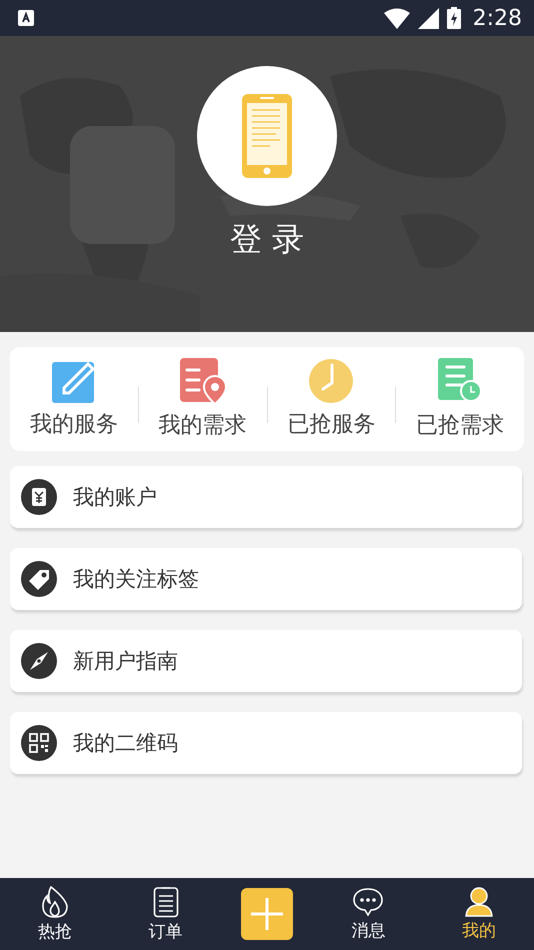 This screenshot has height=950, width=534. Describe the element at coordinates (497, 18) in the screenshot. I see `clock-time: 2:28` at that location.